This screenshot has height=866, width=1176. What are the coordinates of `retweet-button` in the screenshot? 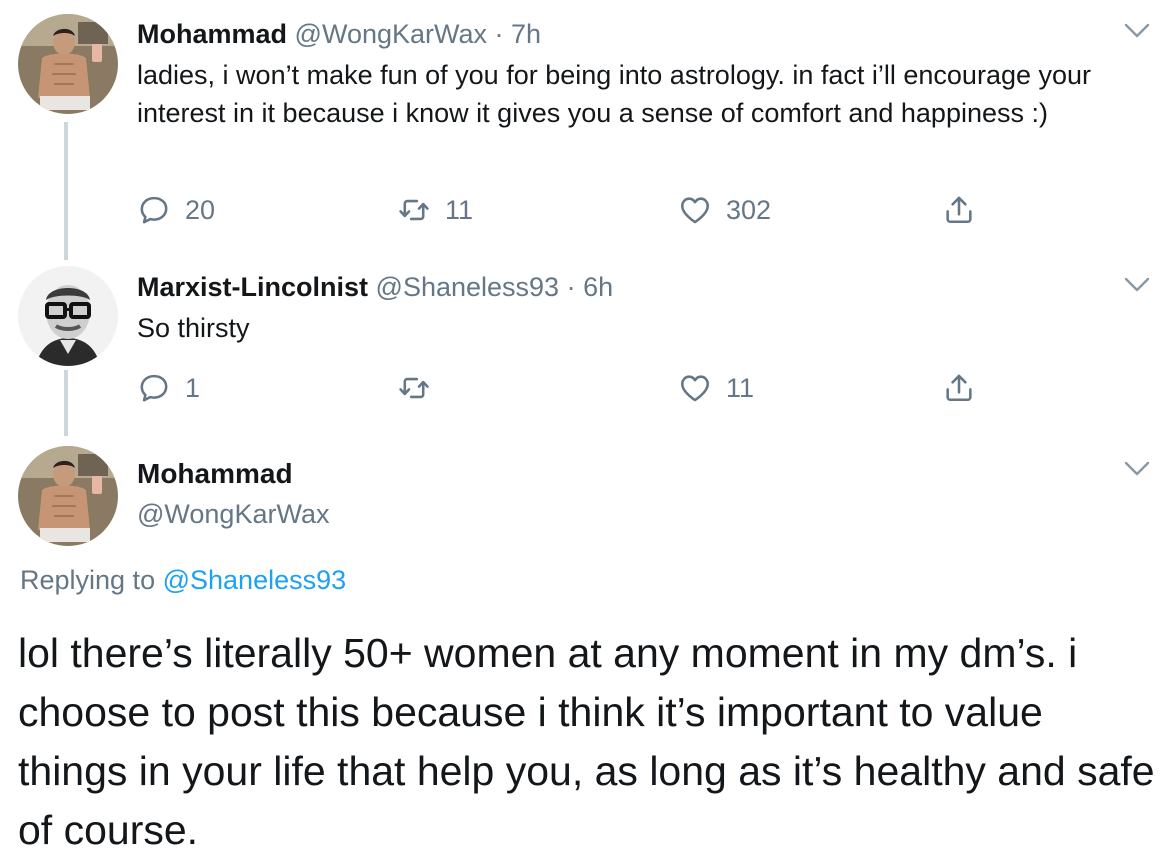 It's located at (421, 388).